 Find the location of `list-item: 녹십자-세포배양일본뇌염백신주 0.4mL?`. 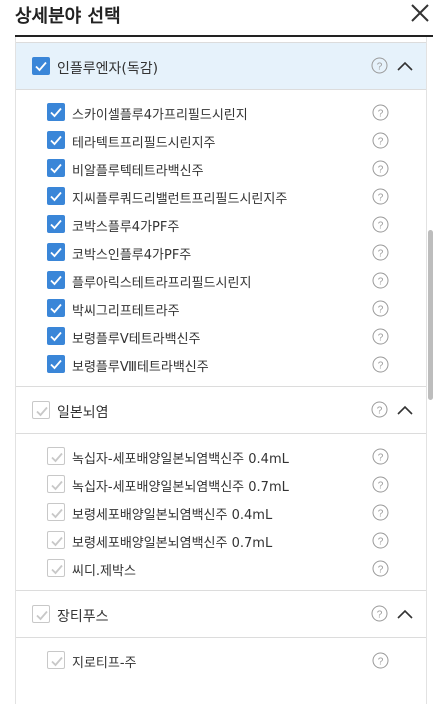

list-item: 녹십자-세포배양일본뇌염백신주 0.4mL? is located at coordinates (221, 456).